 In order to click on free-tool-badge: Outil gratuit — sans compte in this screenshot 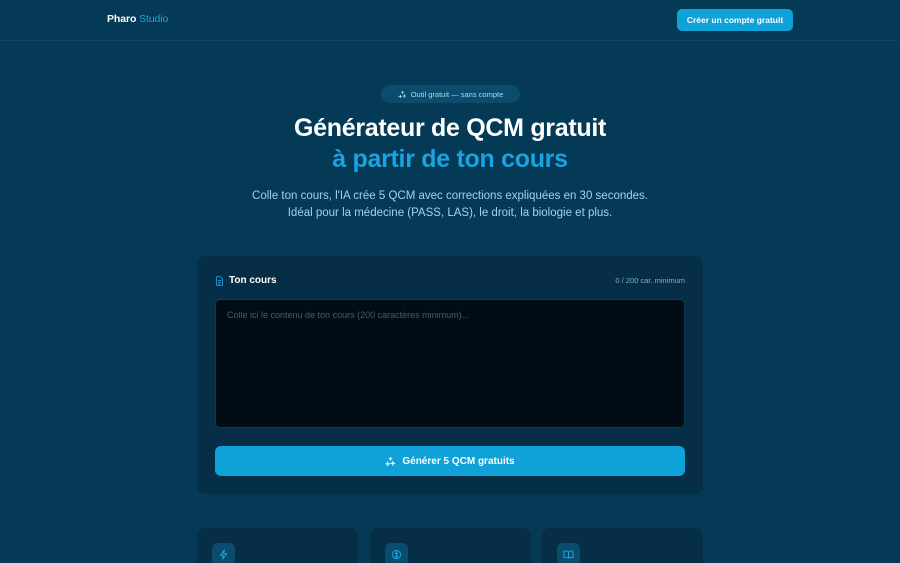, I will do `click(450, 94)`.